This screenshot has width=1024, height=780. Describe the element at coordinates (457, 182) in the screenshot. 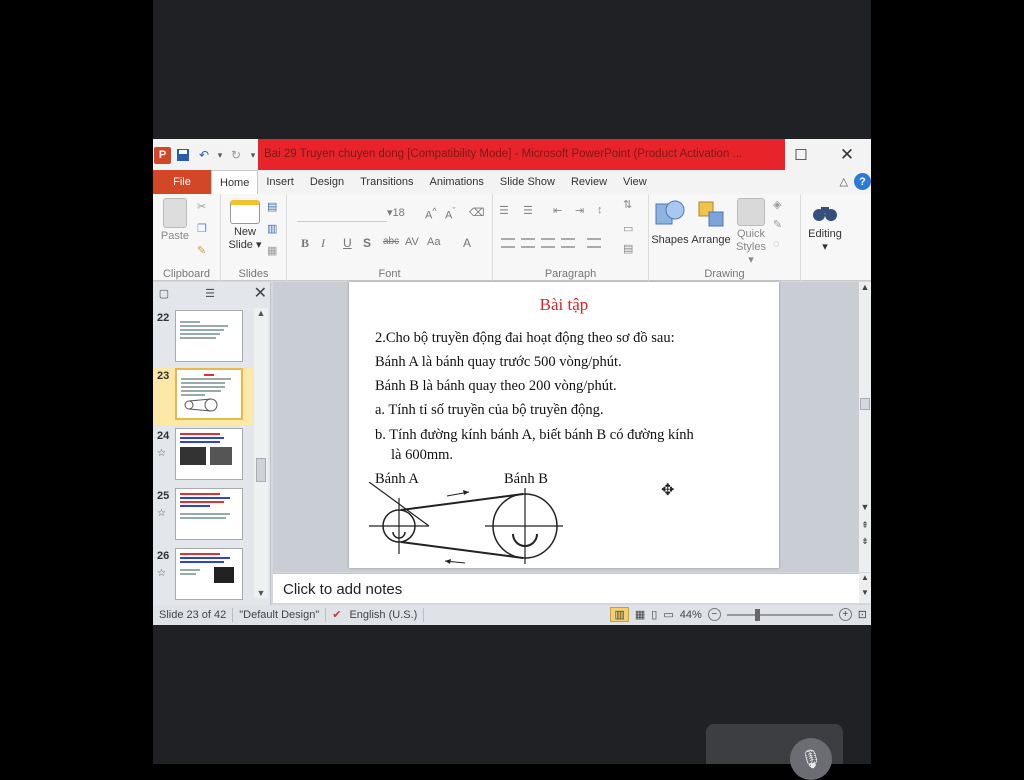

I see `tab-animations: Animations` at that location.